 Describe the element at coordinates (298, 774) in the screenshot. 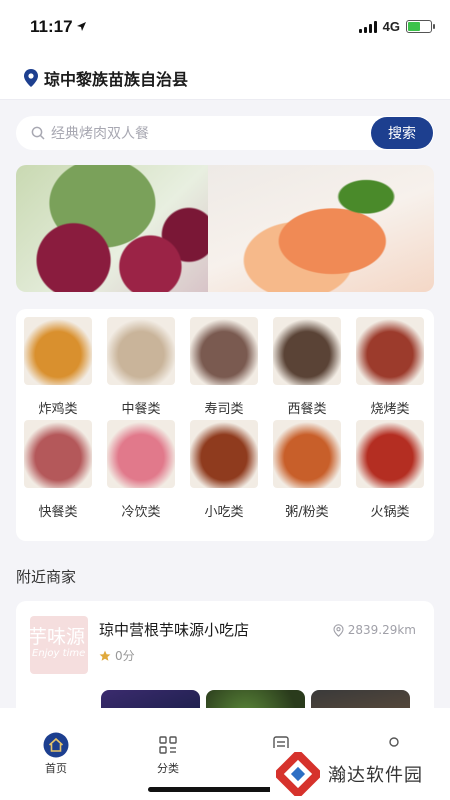

I see `watermark-logo-icon` at that location.